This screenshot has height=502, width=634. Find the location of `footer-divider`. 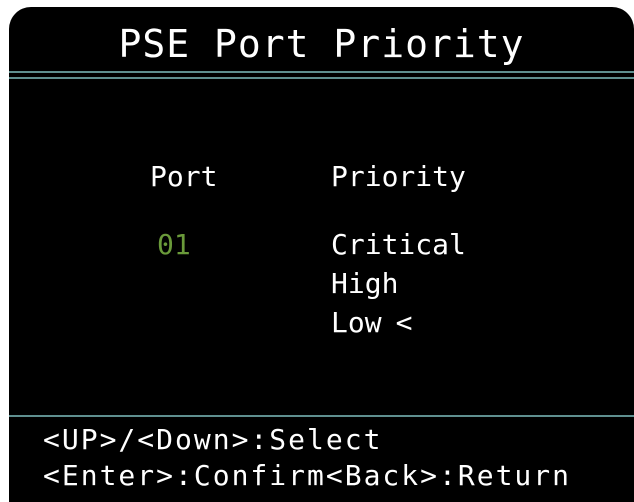

footer-divider is located at coordinates (321, 416).